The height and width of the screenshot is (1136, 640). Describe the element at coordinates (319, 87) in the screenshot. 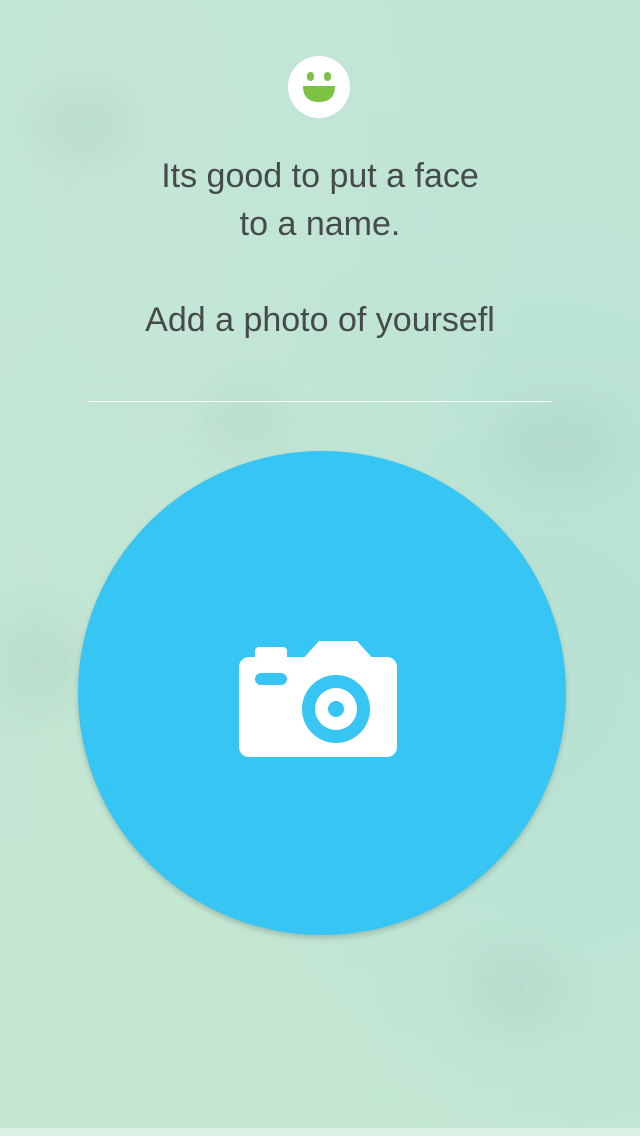

I see `smiley-face-icon` at that location.